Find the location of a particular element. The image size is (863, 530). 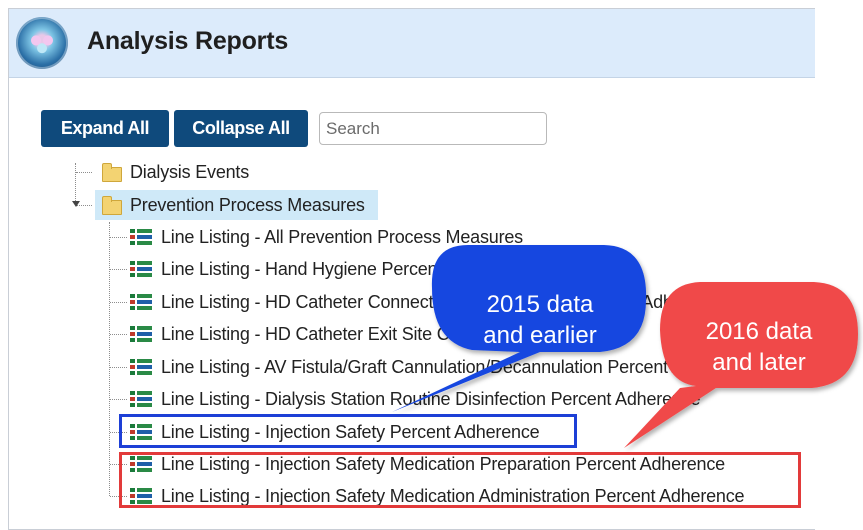

blue-callout-line1: 2015 data is located at coordinates (540, 304).